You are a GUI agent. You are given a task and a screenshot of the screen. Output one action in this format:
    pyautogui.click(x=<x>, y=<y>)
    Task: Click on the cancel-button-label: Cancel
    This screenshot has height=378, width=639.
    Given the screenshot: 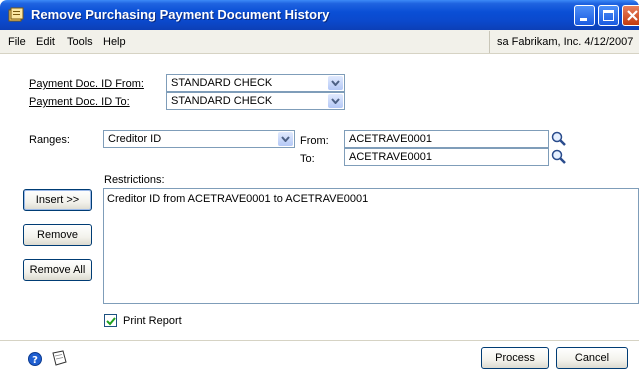 What is the action you would take?
    pyautogui.click(x=592, y=358)
    